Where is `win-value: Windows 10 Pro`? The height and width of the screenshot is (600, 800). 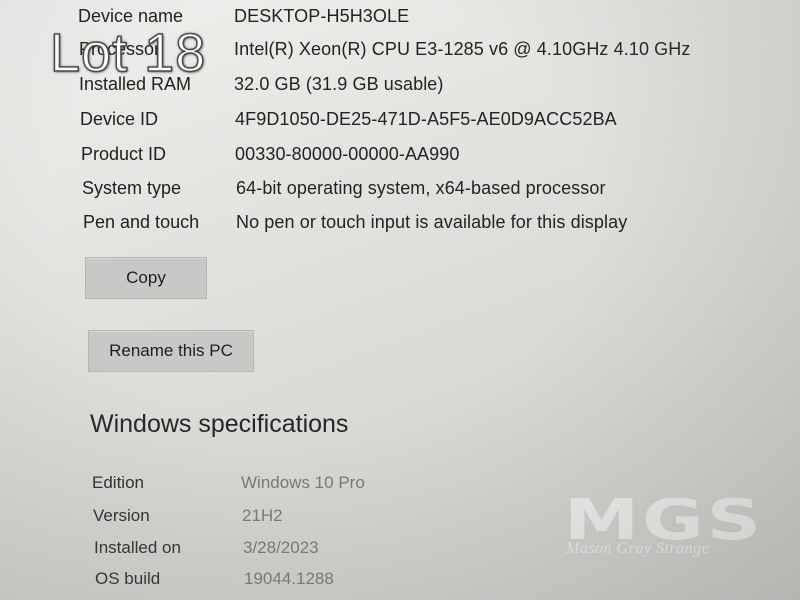
win-value: Windows 10 Pro is located at coordinates (303, 482).